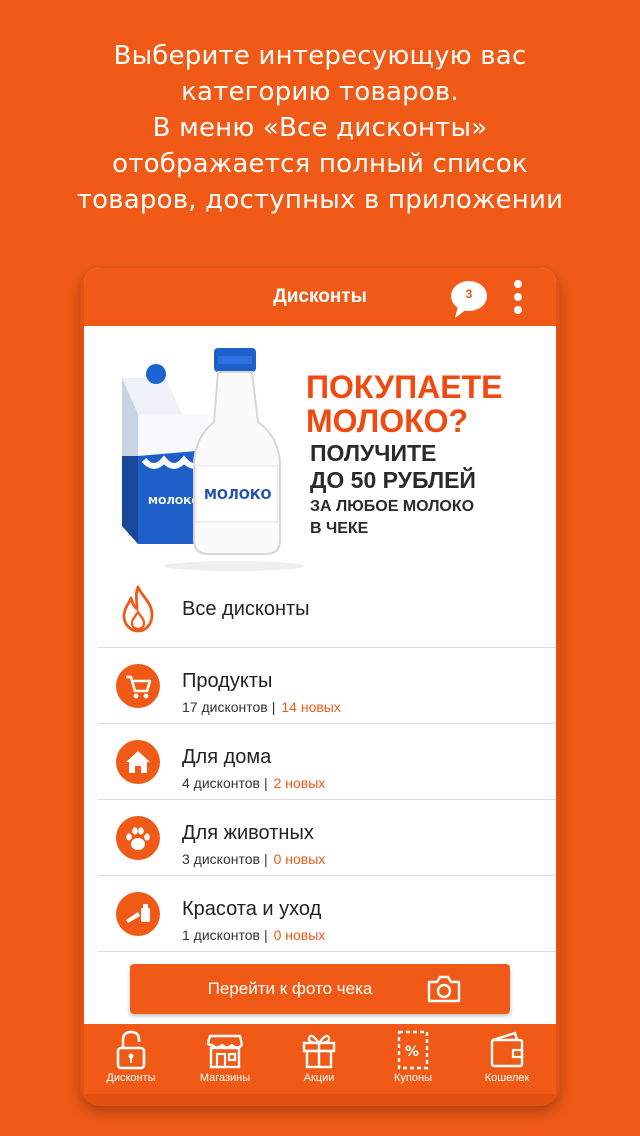 The width and height of the screenshot is (640, 1136). What do you see at coordinates (213, 459) in the screenshot?
I see `milk-products-illustration: МОЛОКО МОЛОКО` at bounding box center [213, 459].